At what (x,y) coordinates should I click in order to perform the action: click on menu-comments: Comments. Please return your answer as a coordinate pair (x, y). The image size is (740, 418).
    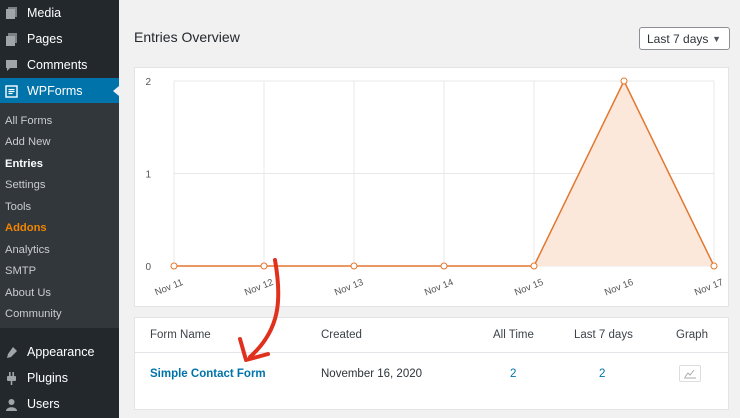
    Looking at the image, I should click on (59, 65).